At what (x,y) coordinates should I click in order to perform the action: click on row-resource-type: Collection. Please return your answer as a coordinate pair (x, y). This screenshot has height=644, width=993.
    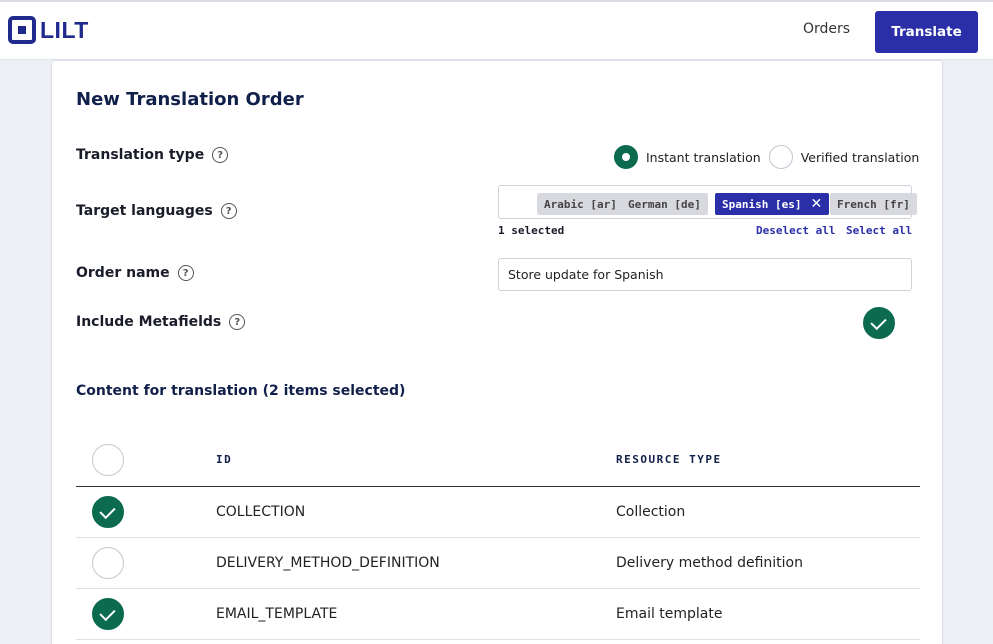
    Looking at the image, I should click on (651, 512).